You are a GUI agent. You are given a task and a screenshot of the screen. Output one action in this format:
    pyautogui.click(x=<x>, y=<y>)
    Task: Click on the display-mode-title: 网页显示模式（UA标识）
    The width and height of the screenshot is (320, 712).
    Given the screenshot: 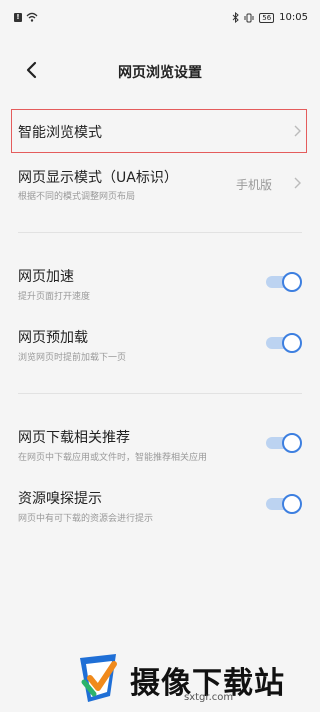 What is the action you would take?
    pyautogui.click(x=98, y=178)
    